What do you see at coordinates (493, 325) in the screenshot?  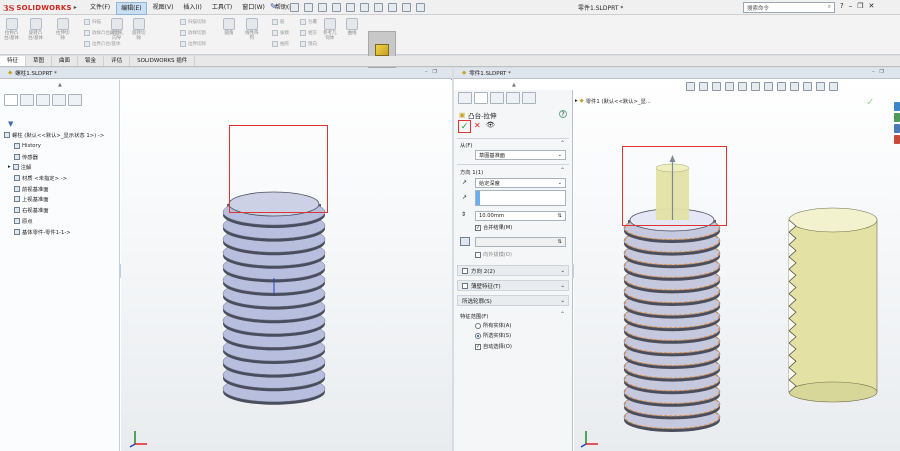 I see `all-bodies-radio: 所有实体(A)` at bounding box center [493, 325].